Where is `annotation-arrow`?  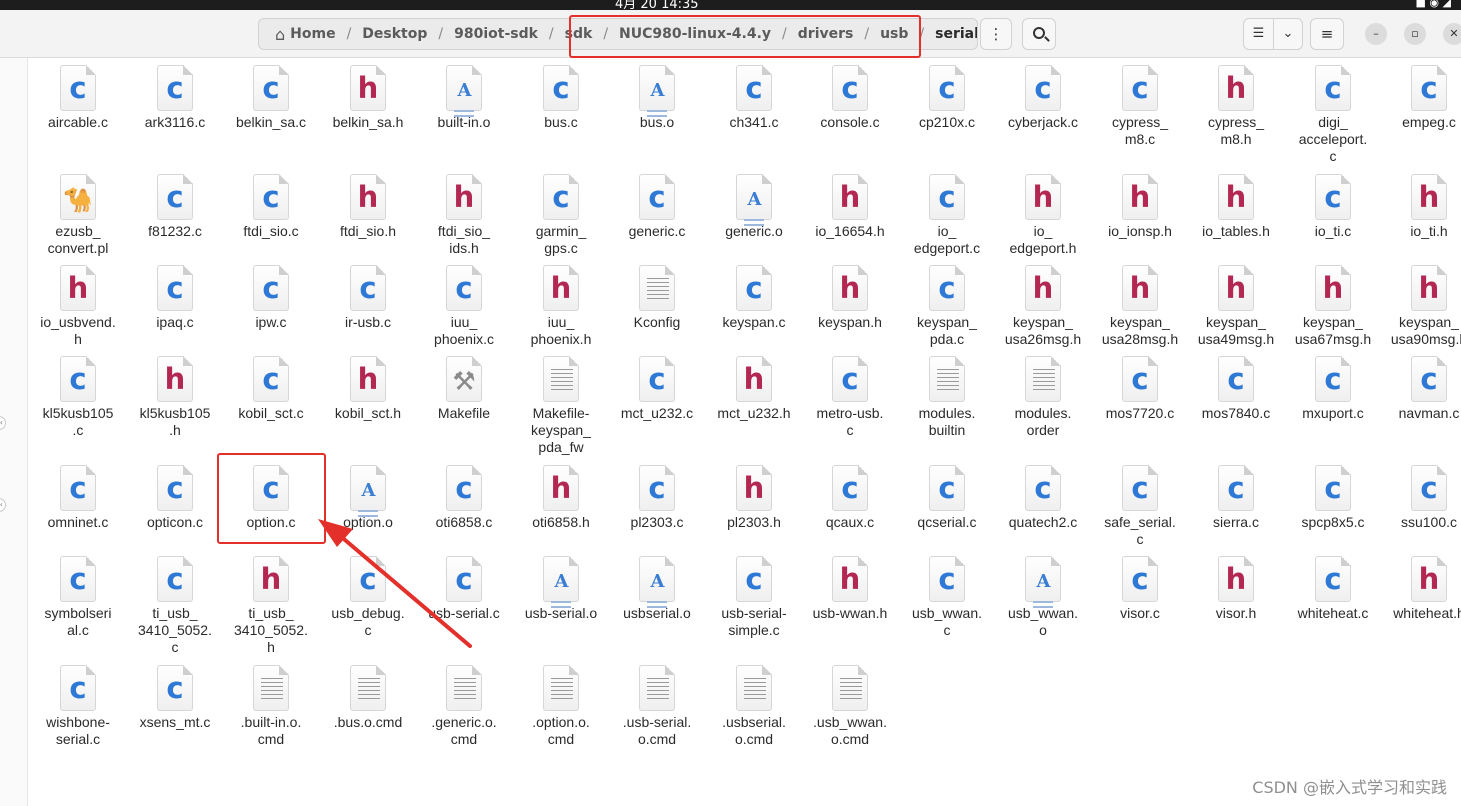
annotation-arrow is located at coordinates (395, 583).